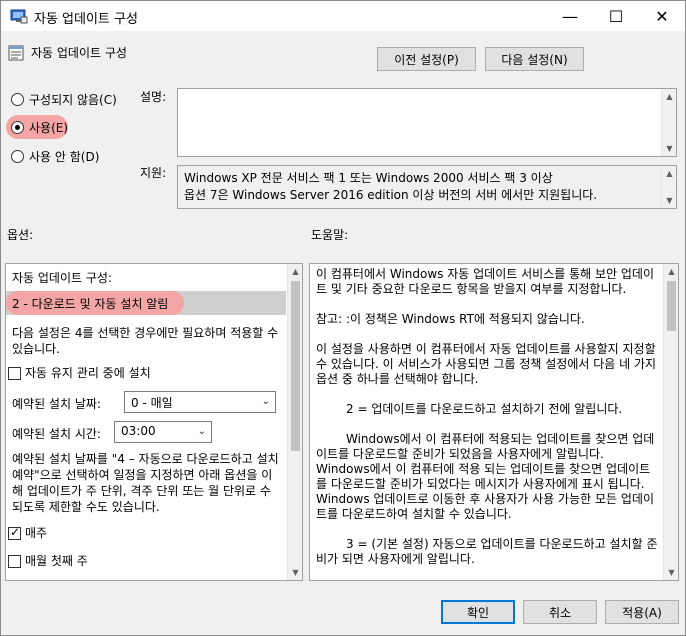 This screenshot has width=686, height=636. Describe the element at coordinates (427, 122) in the screenshot. I see `comment-textarea: ▲ ▼` at that location.